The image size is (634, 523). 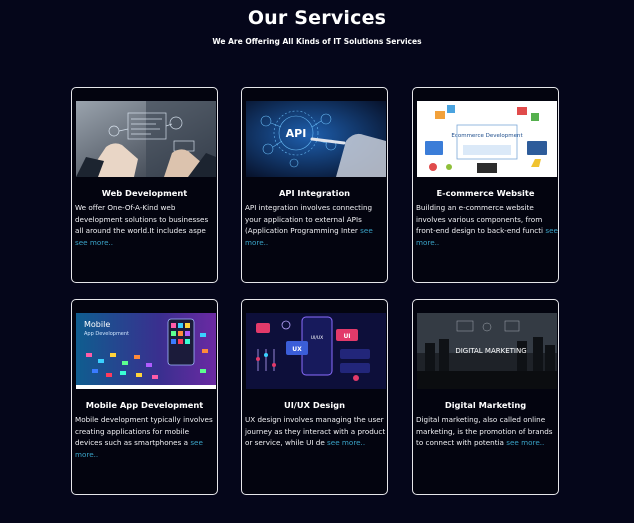 I want to click on api-integration-image: API, so click(x=316, y=139).